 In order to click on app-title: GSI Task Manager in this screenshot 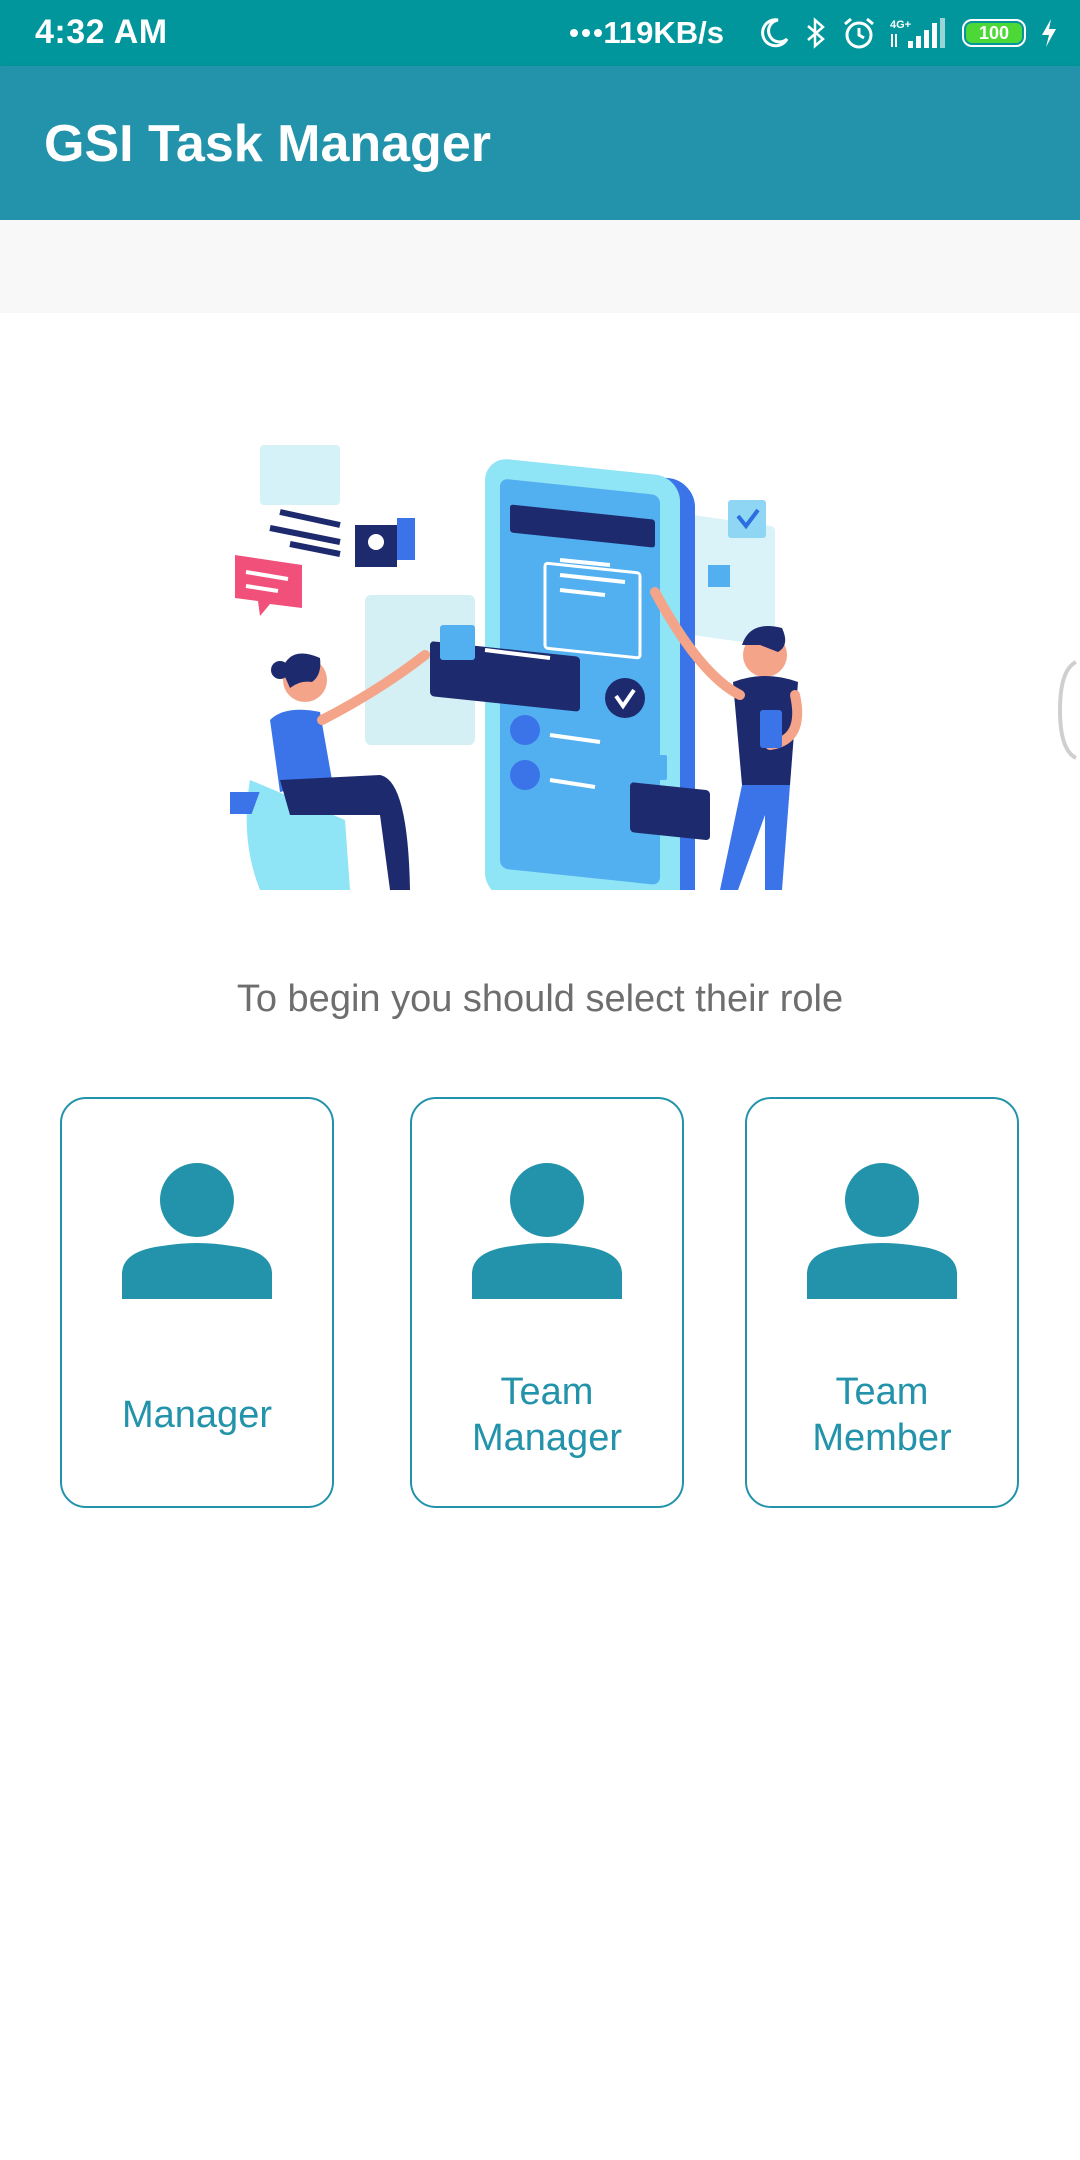, I will do `click(267, 144)`.